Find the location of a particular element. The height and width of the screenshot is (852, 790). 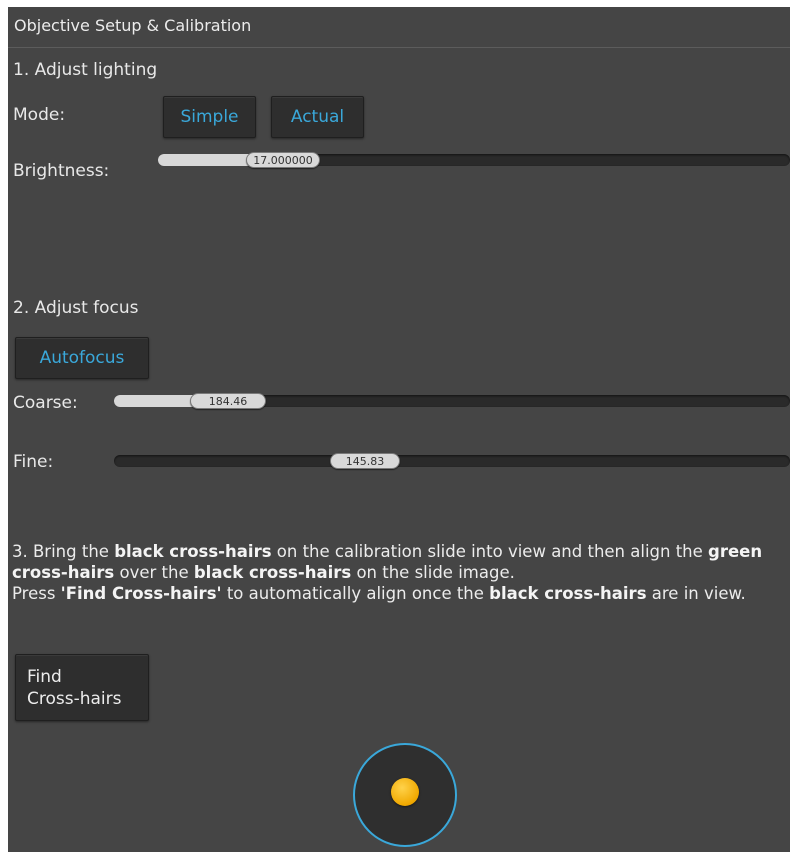

press-text-3: to automatically align once the is located at coordinates (355, 593).